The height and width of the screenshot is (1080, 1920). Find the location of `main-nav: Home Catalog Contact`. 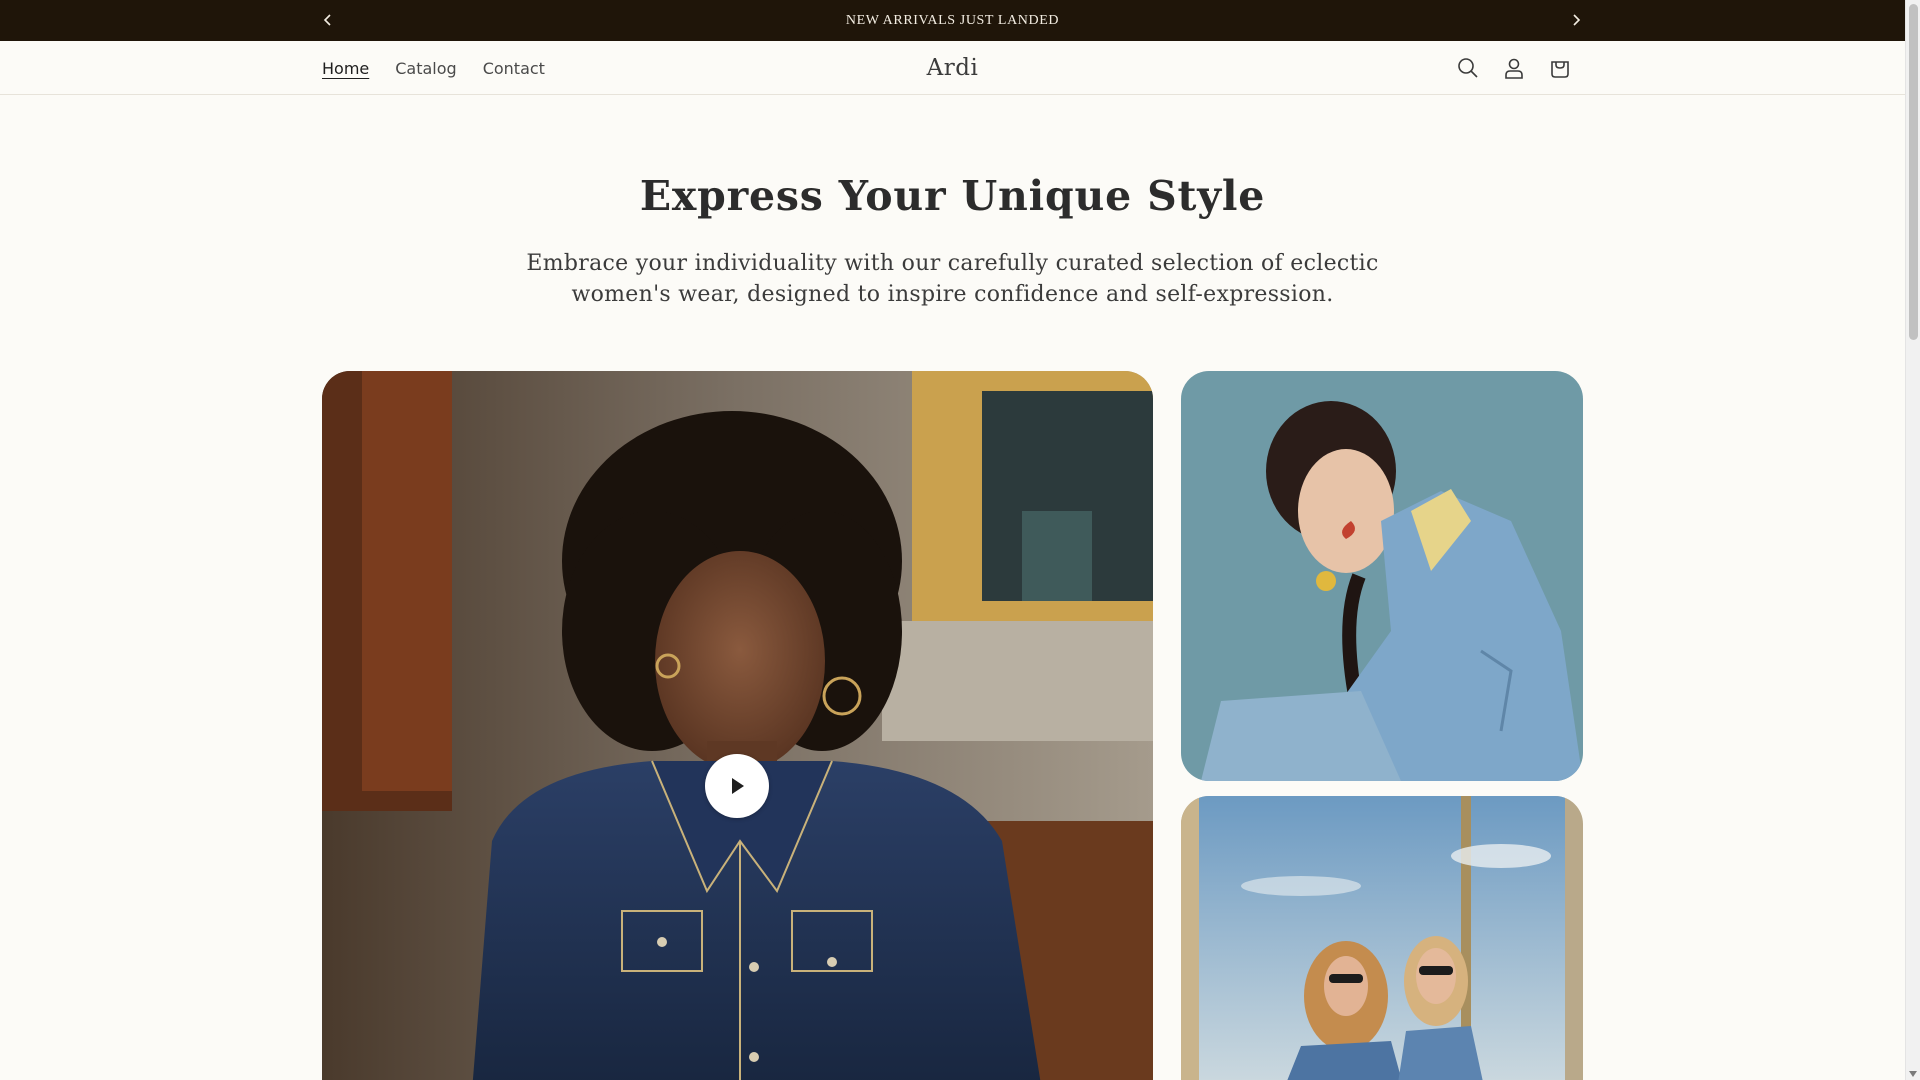

main-nav: Home Catalog Contact is located at coordinates (446, 68).